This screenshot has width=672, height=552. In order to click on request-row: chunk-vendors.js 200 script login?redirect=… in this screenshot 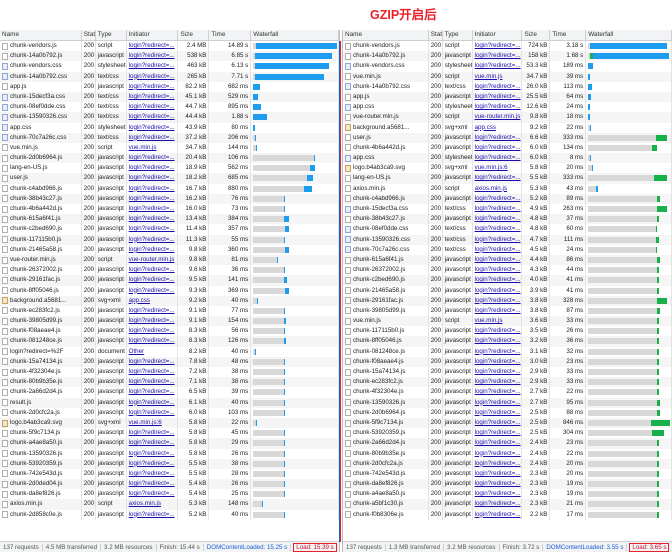, I will do `click(170, 46)`.